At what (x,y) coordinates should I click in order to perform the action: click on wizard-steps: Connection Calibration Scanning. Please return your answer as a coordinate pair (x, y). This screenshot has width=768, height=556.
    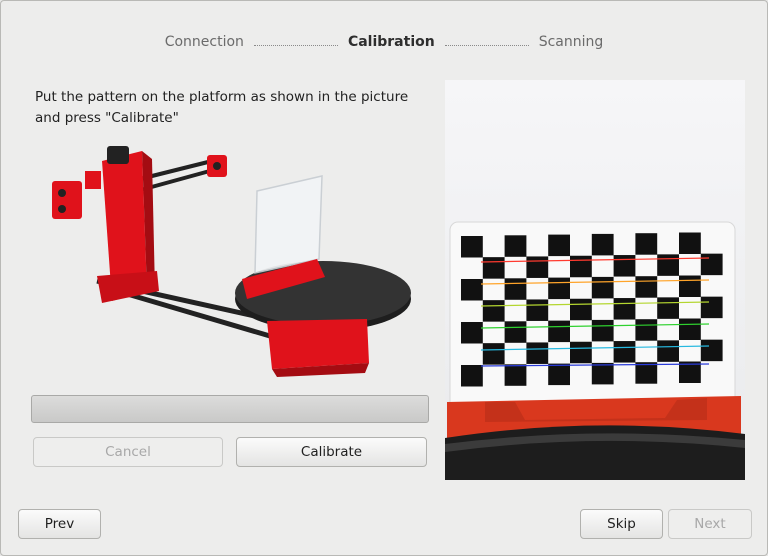
    Looking at the image, I should click on (384, 42).